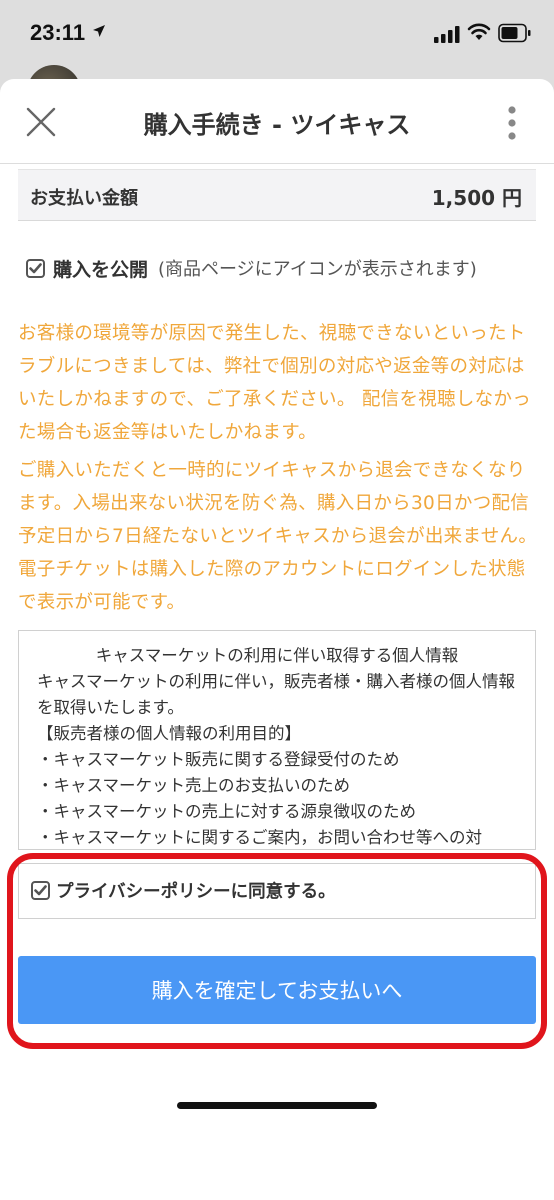  What do you see at coordinates (58, 32) in the screenshot?
I see `status-time: 23:11` at bounding box center [58, 32].